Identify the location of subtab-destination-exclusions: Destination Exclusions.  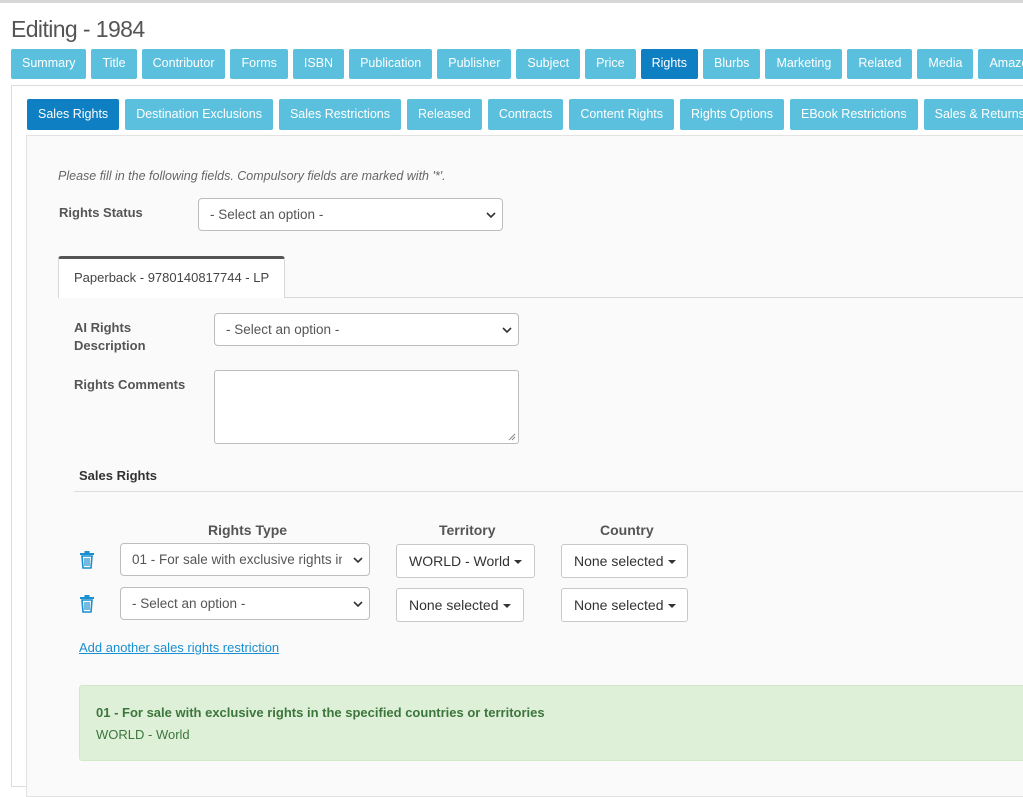
(199, 114).